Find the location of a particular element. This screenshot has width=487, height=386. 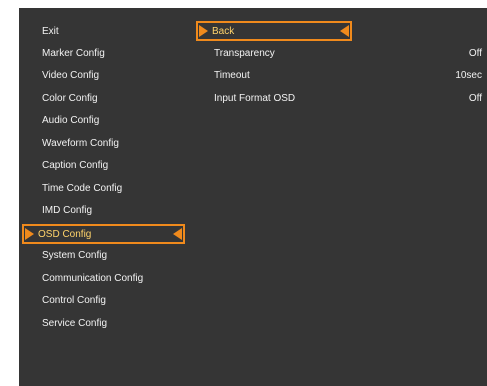

menu-item-communication-config: Communication Config is located at coordinates (92, 279).